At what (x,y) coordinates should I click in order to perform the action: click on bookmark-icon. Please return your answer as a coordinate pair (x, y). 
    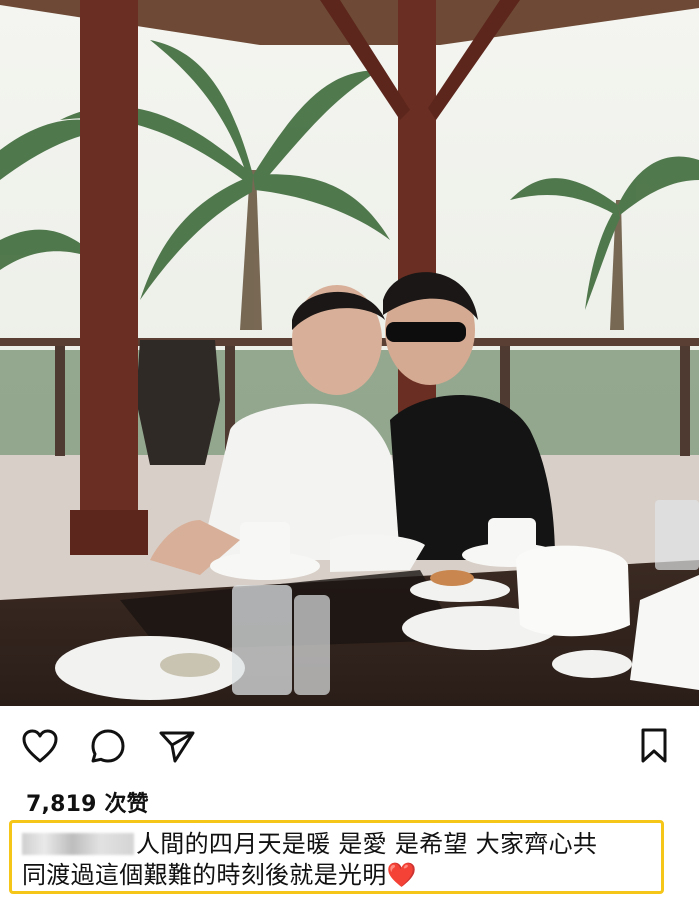
    Looking at the image, I should click on (654, 745).